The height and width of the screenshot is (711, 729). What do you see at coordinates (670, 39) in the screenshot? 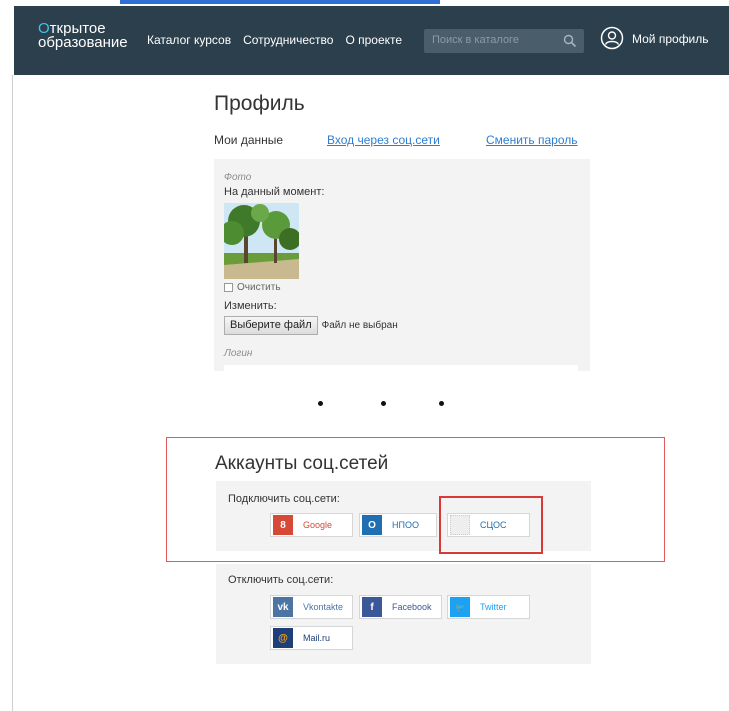
I see `my-profile-link: Мой профиль` at bounding box center [670, 39].